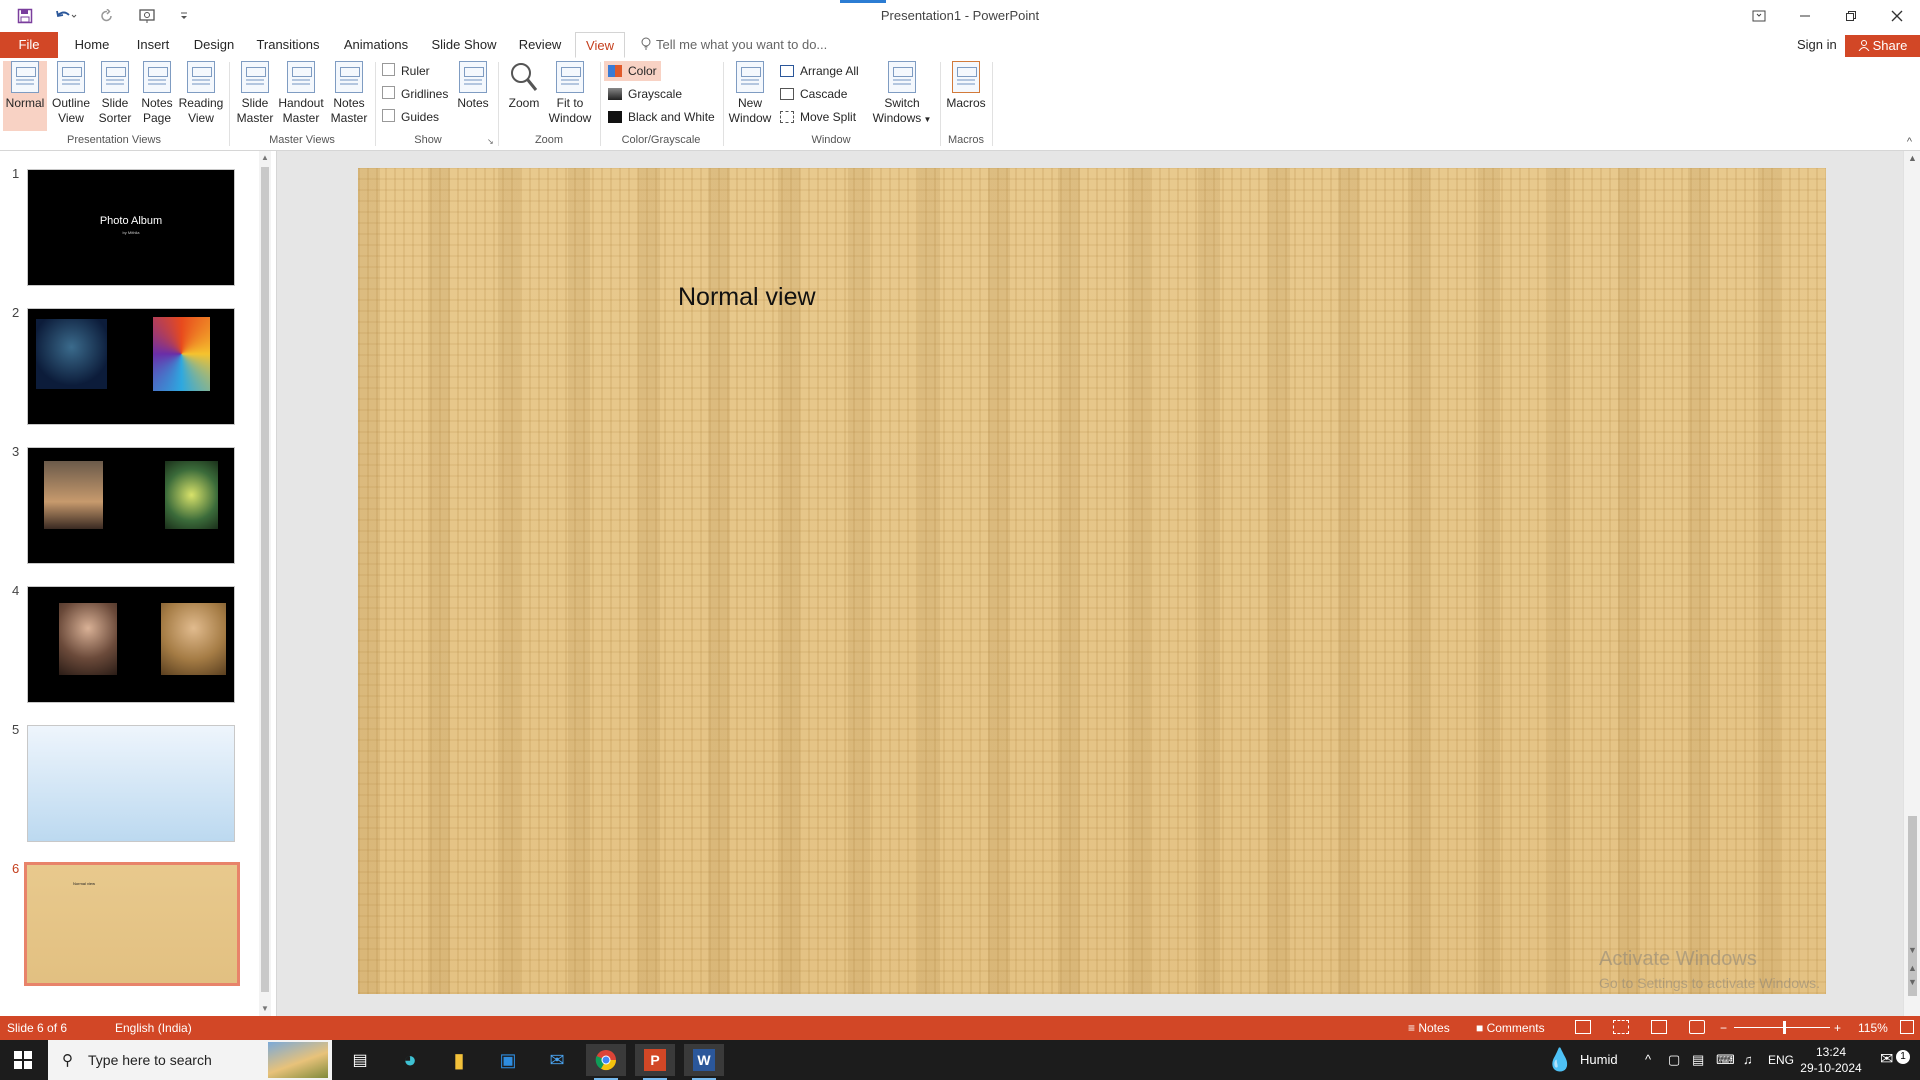  What do you see at coordinates (265, 579) in the screenshot?
I see `scrollbar-thumb` at bounding box center [265, 579].